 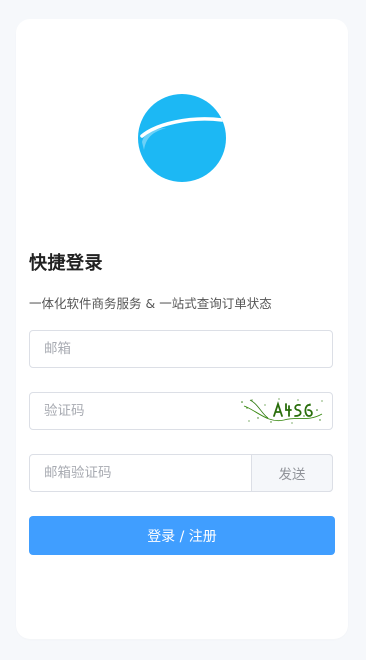 I want to click on login-register-button: 登录 / 注册, so click(x=182, y=535).